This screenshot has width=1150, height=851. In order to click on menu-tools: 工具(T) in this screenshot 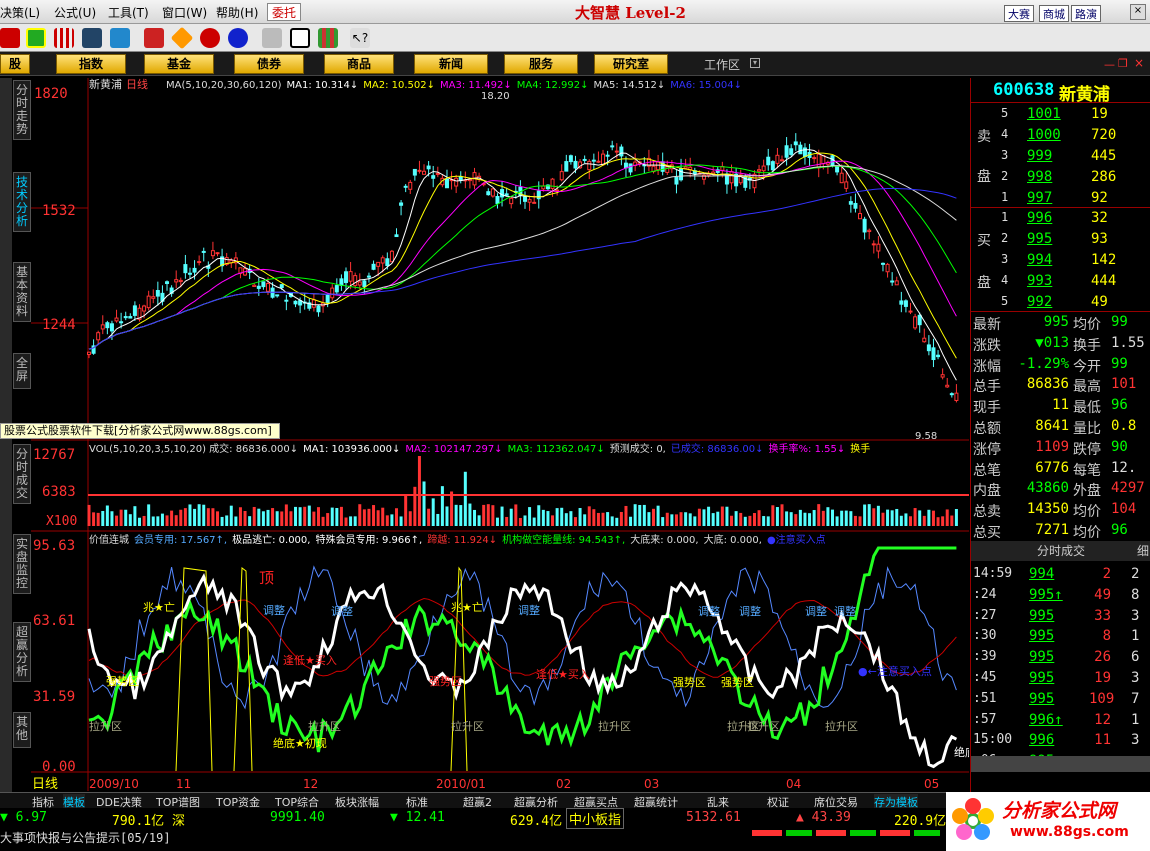, I will do `click(128, 12)`.